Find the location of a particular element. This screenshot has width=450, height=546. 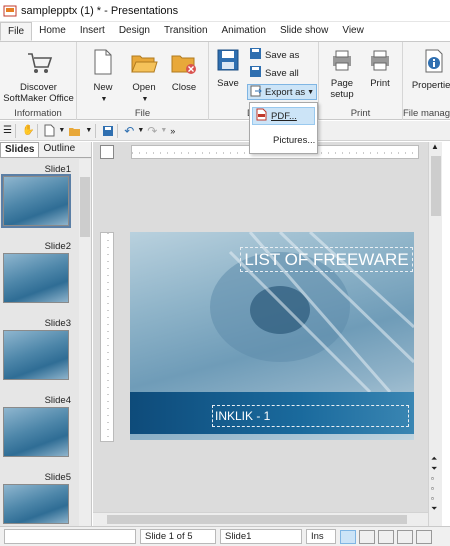

new-dropdown-arrow-icon: ▼ is located at coordinates (104, 99).